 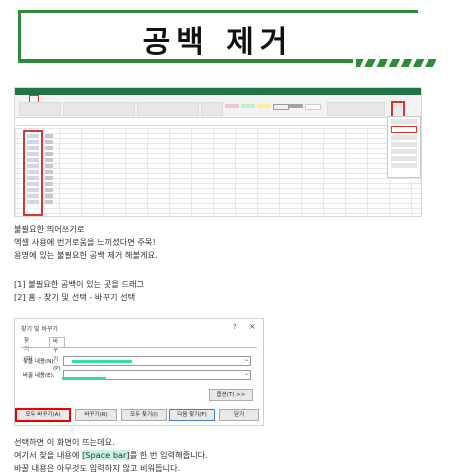 What do you see at coordinates (64, 442) in the screenshot?
I see `outro-line-1: 선택하면 이 화면이 뜨는데요.` at bounding box center [64, 442].